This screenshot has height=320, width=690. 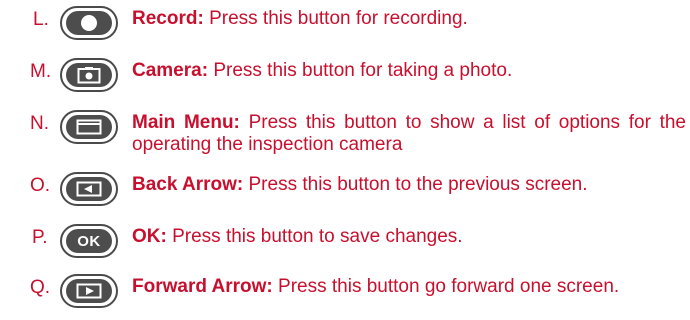 I want to click on forward-arrow-icon, so click(x=89, y=291).